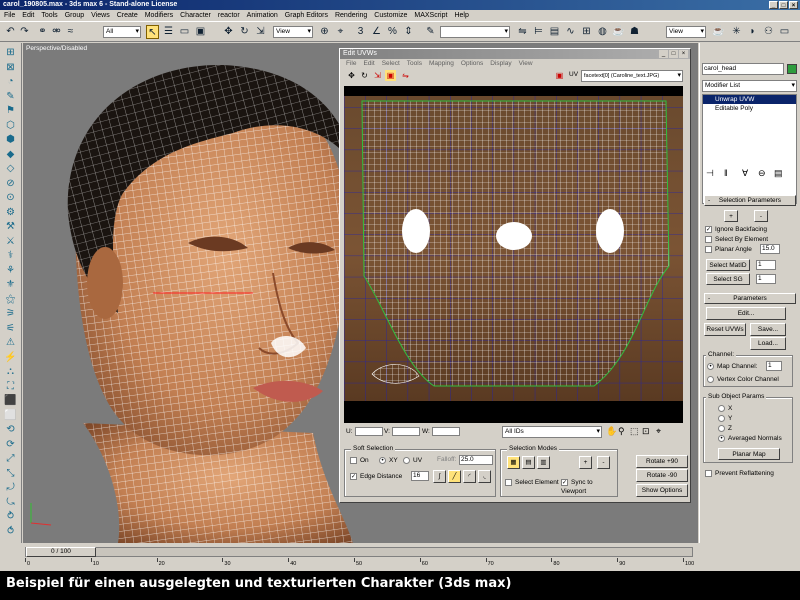  Describe the element at coordinates (10, 387) in the screenshot. I see `left-tool-icon: ⛶` at that location.